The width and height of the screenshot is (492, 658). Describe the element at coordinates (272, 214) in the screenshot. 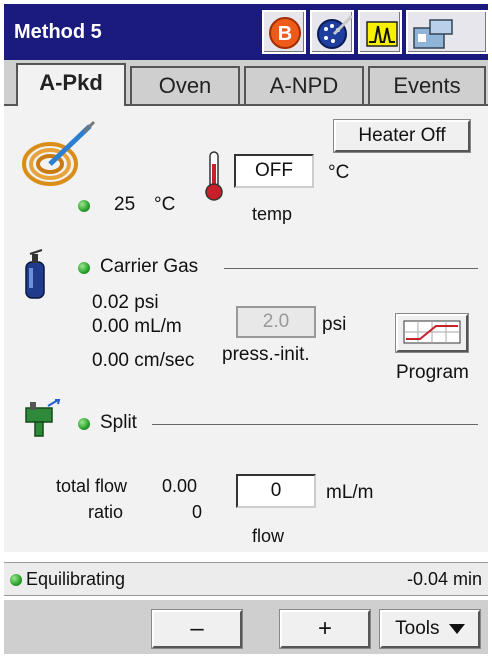

I see `temperature-setpoint-caption: temp` at that location.